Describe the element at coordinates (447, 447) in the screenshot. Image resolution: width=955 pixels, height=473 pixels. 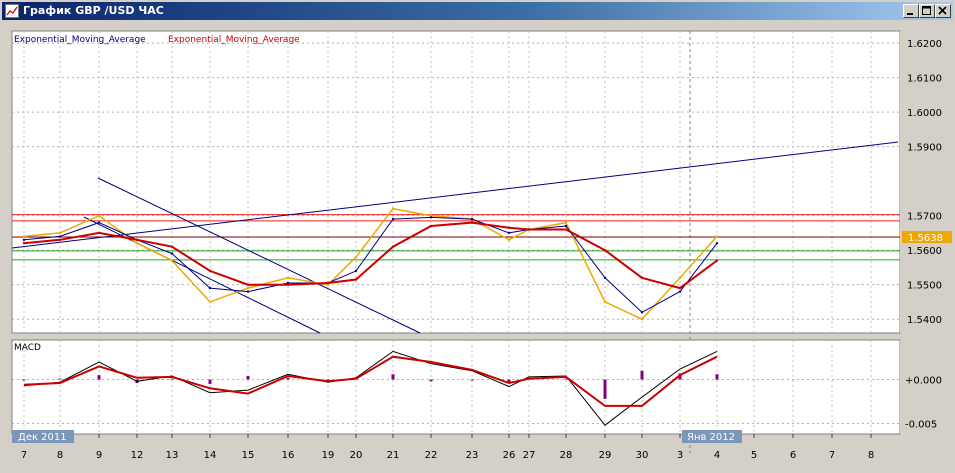
I see `time-axis: 7 8 9 12 13 14 15 16 19 20 21 22 23 26 27 28 29 30 3 4 5 6 7 8` at that location.